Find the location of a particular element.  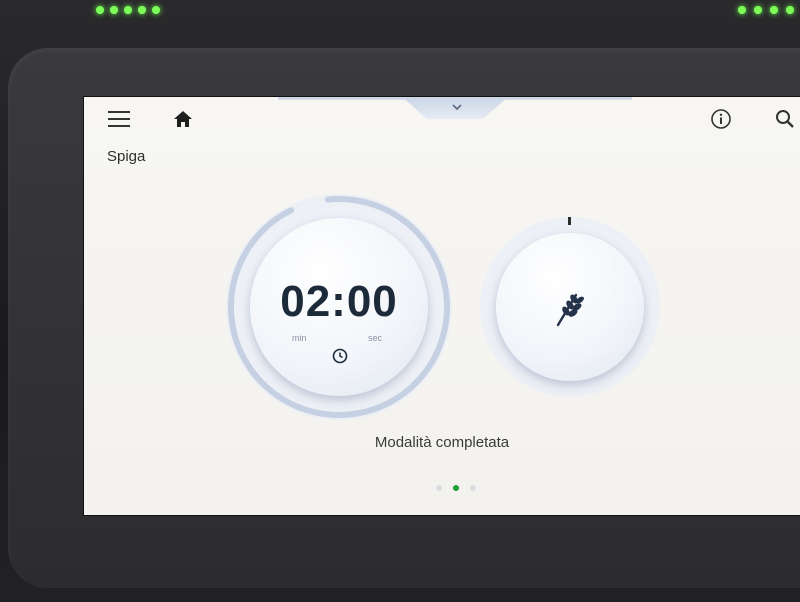

chevron-down-icon is located at coordinates (457, 107).